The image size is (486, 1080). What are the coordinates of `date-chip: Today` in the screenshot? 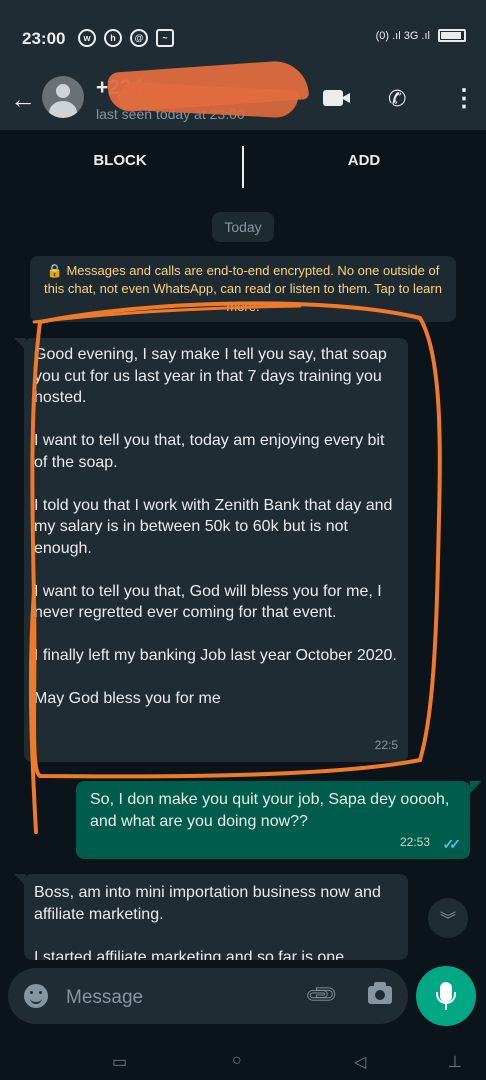 It's located at (243, 227).